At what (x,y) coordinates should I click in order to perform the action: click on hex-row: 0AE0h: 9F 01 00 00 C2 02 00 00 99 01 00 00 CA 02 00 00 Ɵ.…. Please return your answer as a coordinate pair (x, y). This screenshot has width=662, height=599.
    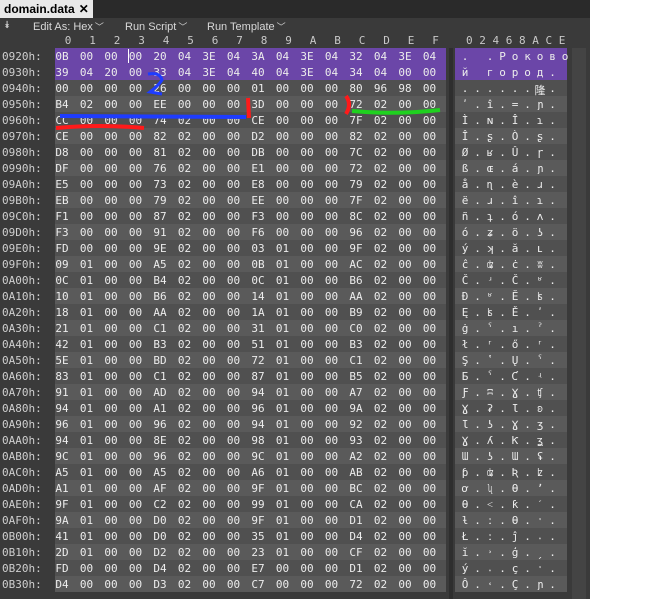
    Looking at the image, I should click on (295, 504).